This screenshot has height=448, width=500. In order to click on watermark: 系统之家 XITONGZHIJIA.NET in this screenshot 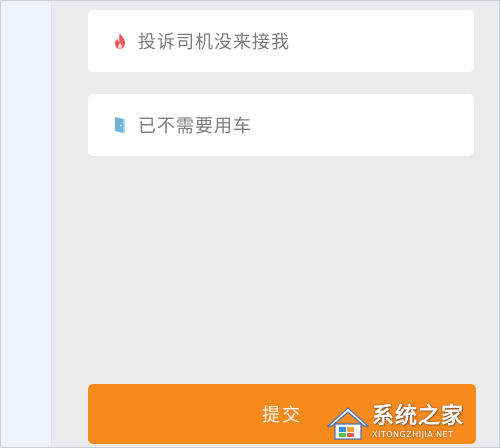, I will do `click(410, 422)`.